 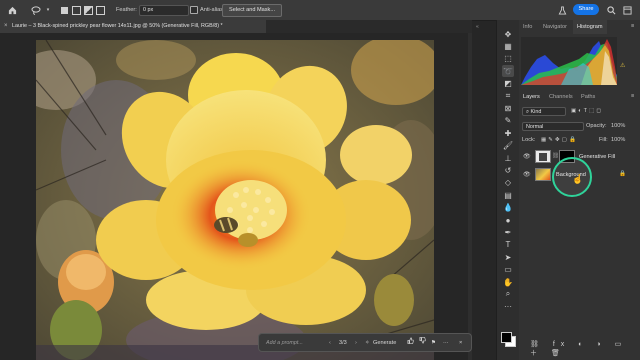 I want to click on fill-value: 100%, so click(x=618, y=140).